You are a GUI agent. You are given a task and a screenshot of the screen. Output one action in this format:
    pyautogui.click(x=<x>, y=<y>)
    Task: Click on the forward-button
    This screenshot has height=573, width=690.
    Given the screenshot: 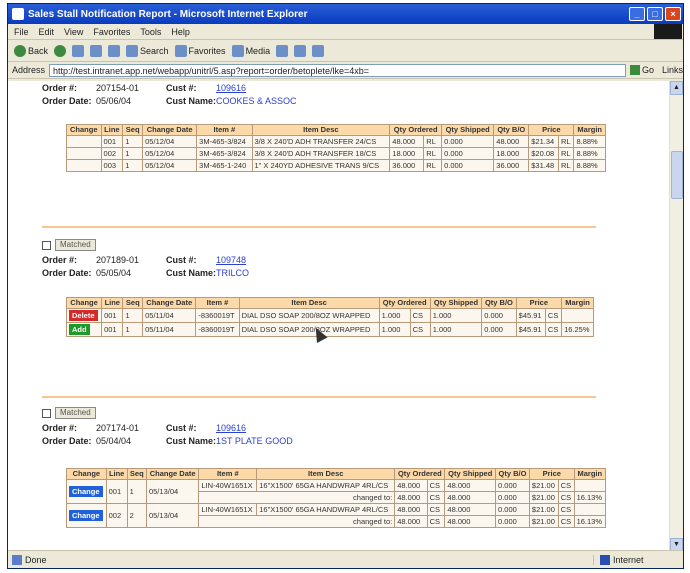 What is the action you would take?
    pyautogui.click(x=60, y=50)
    